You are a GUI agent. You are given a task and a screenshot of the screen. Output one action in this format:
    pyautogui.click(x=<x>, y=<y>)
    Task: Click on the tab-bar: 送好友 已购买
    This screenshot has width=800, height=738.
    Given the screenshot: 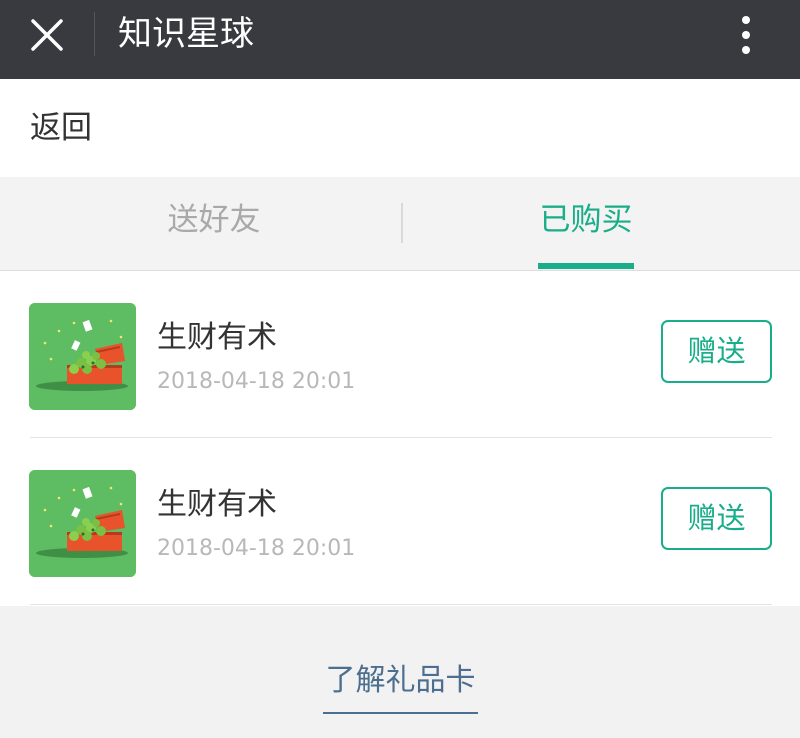 What is the action you would take?
    pyautogui.click(x=400, y=224)
    